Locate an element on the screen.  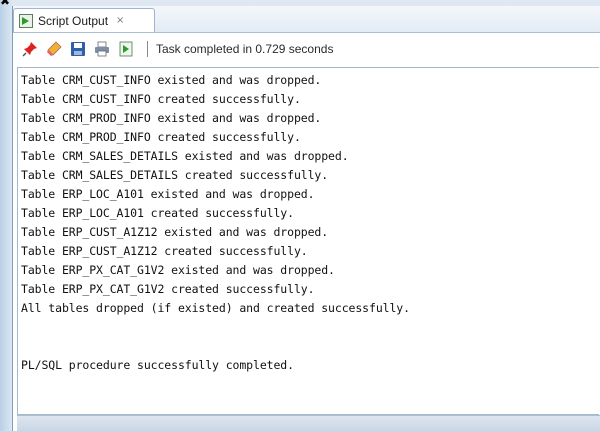
task-status-text: Task completed in 0.729 seconds is located at coordinates (245, 49).